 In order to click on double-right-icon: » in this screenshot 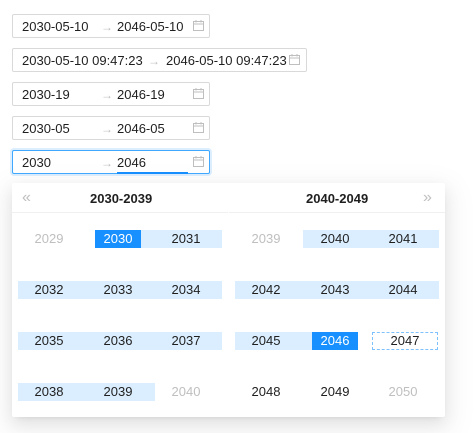, I will do `click(427, 198)`.